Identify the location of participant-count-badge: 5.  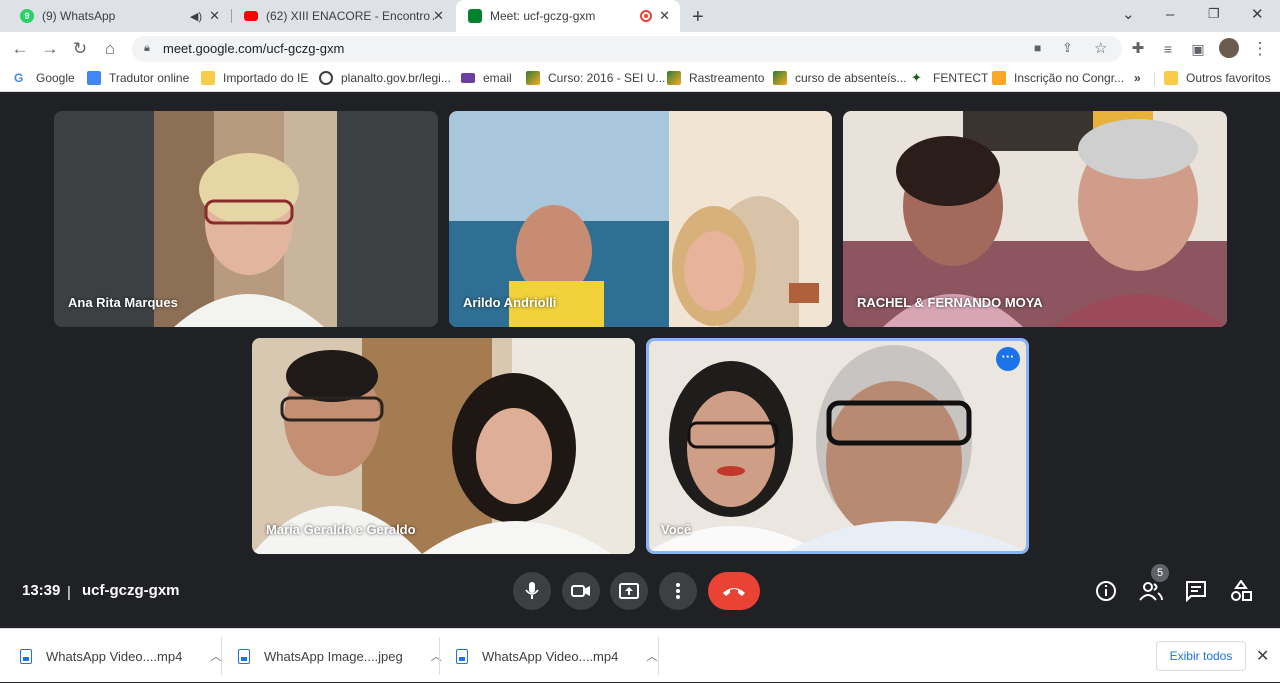
(1160, 573).